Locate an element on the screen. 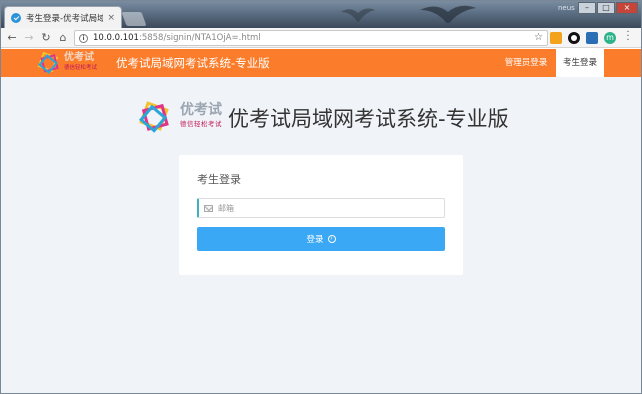 This screenshot has height=394, width=642. extension-s-icon is located at coordinates (592, 38).